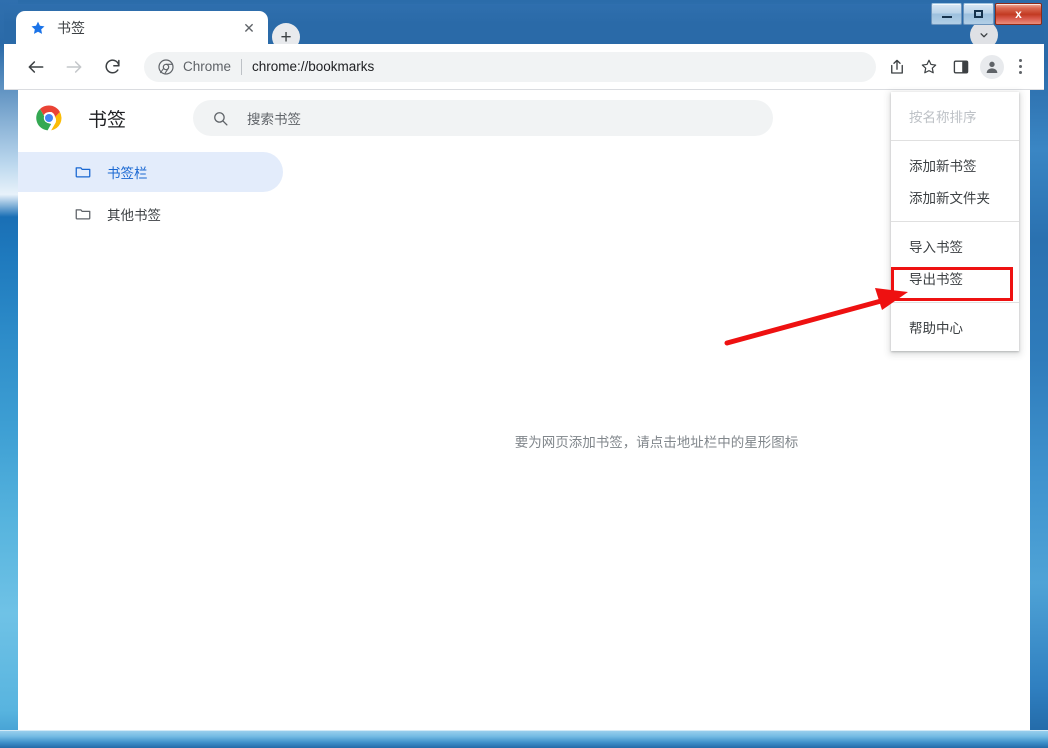 Image resolution: width=1048 pixels, height=748 pixels. What do you see at coordinates (166, 66) in the screenshot?
I see `chrome-icon` at bounding box center [166, 66].